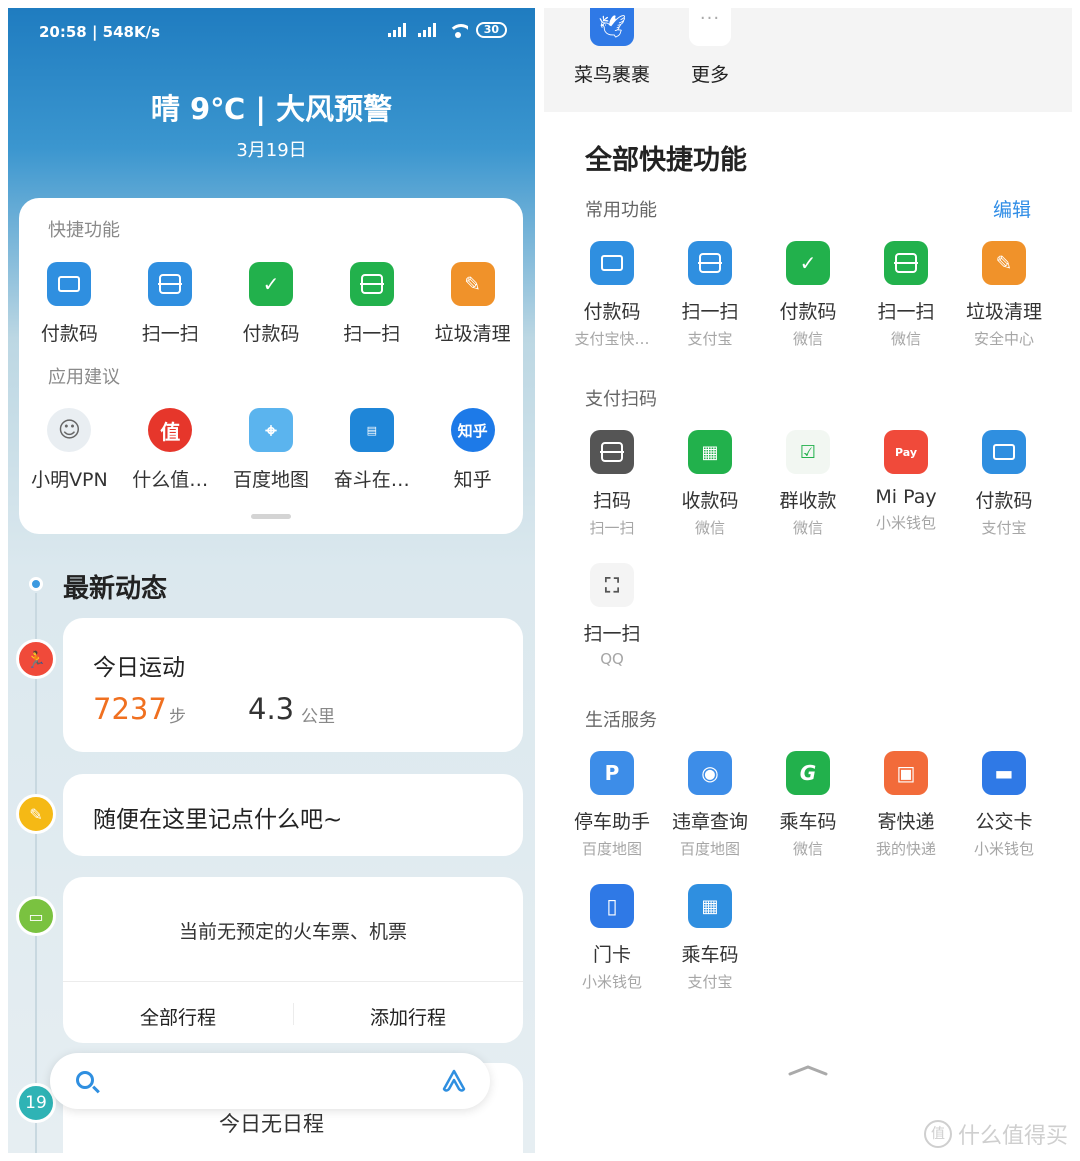 The image size is (1080, 1161). What do you see at coordinates (85, 1080) in the screenshot?
I see `search-icon` at bounding box center [85, 1080].